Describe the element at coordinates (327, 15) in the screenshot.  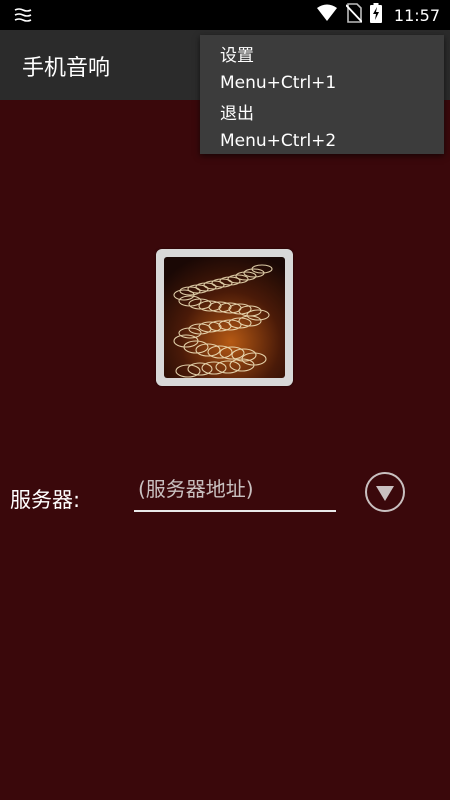
I see `wifi-icon` at that location.